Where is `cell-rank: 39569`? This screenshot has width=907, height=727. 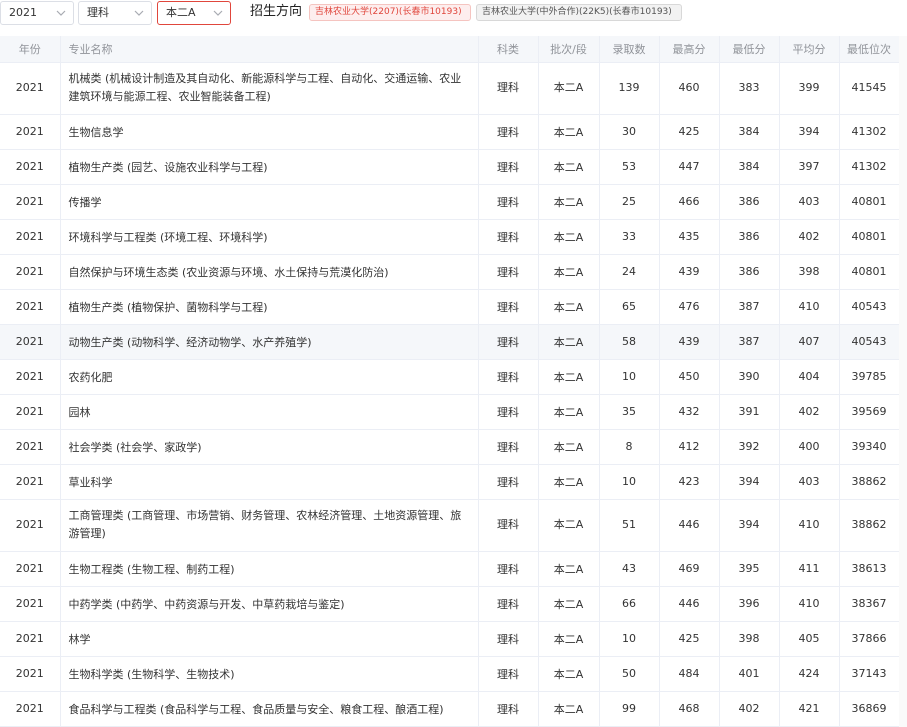
cell-rank: 39569 is located at coordinates (869, 412).